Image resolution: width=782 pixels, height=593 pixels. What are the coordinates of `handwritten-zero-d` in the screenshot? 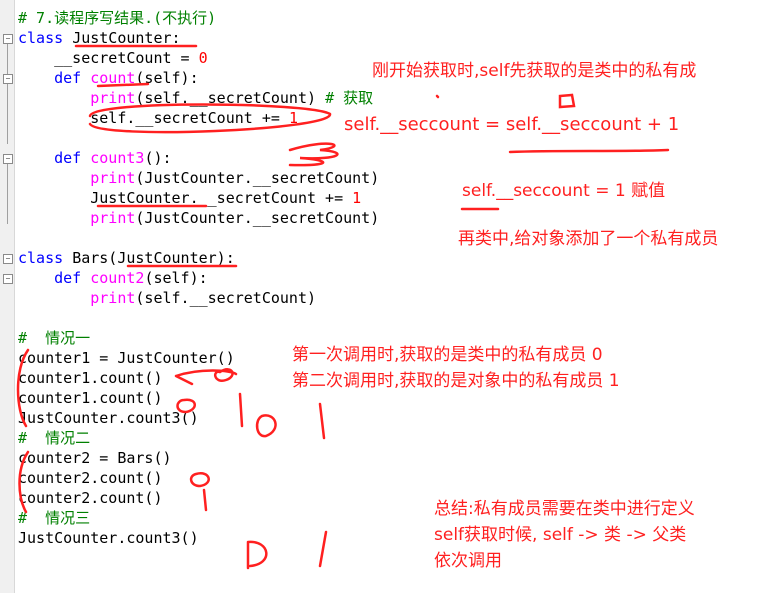 It's located at (199, 480).